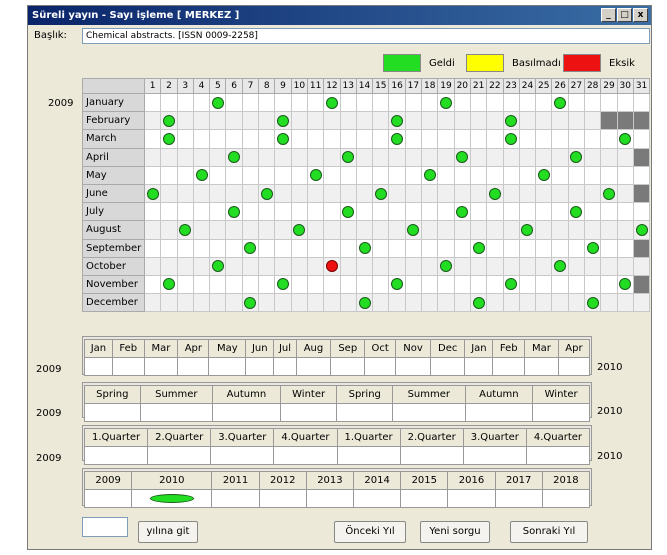 This screenshot has height=555, width=667. Describe the element at coordinates (168, 532) in the screenshot. I see `go-to-year-button: yılına git` at that location.